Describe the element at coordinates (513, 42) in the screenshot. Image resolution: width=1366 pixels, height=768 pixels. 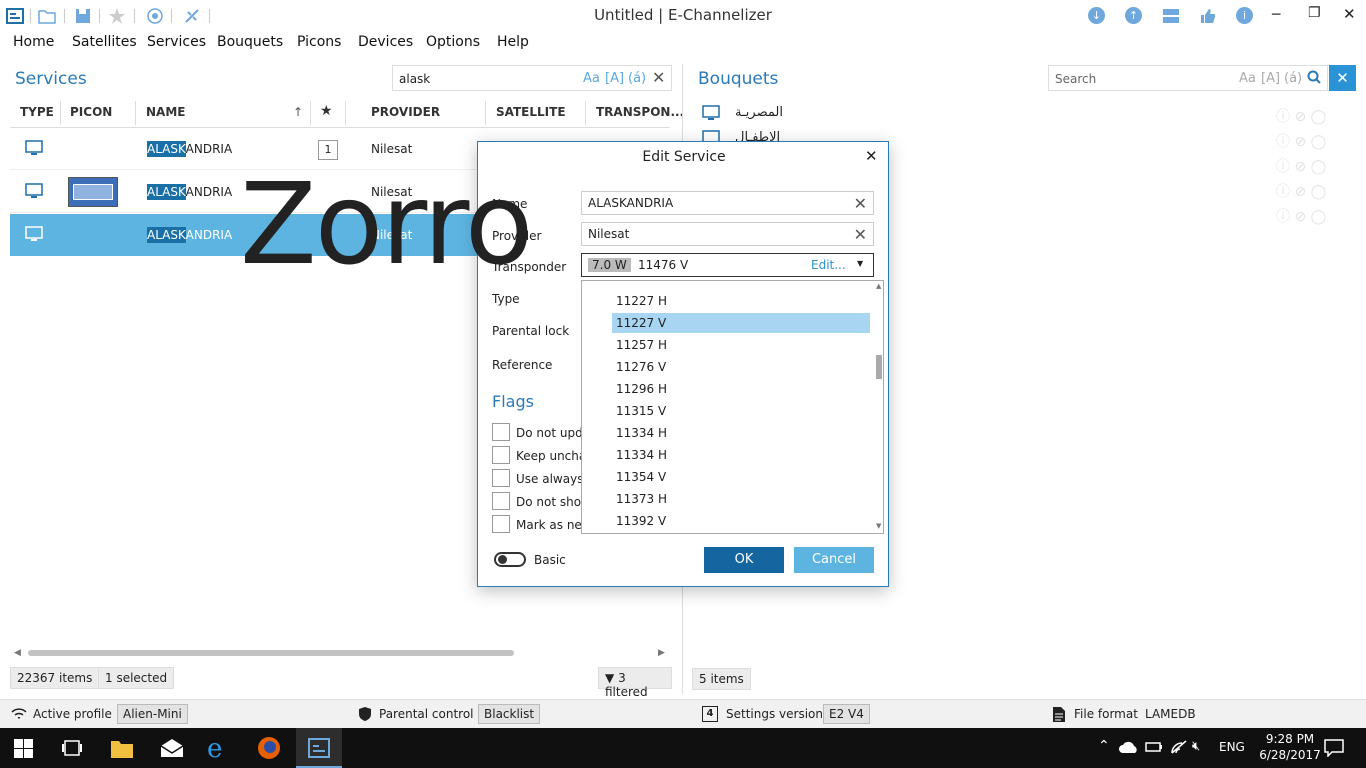
I see `menu-help: Help` at that location.